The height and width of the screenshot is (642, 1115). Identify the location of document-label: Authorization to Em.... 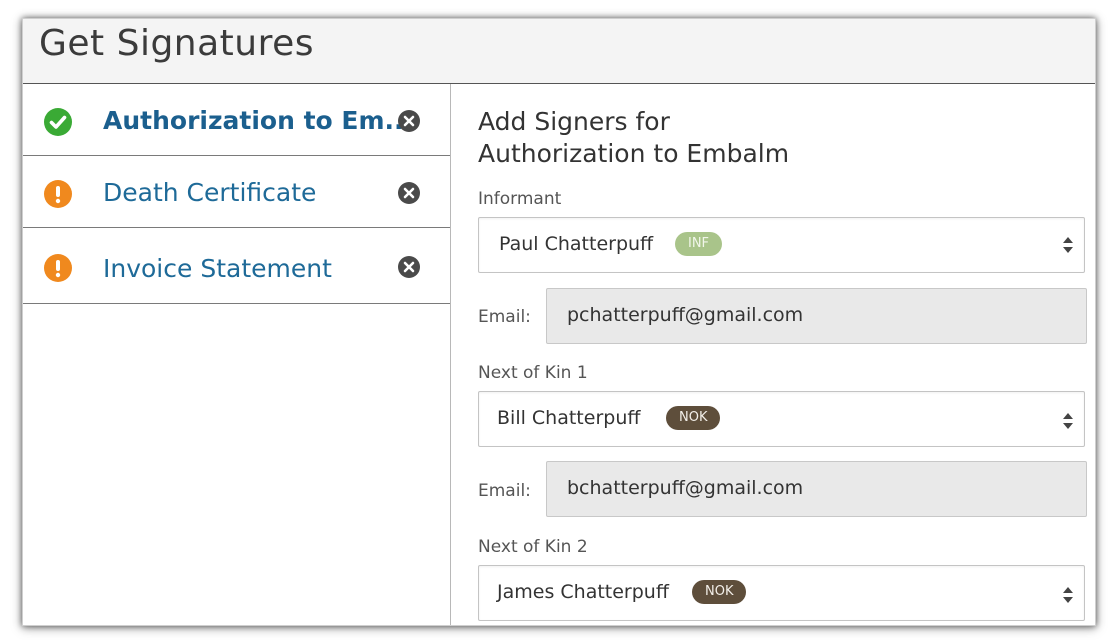
(258, 120).